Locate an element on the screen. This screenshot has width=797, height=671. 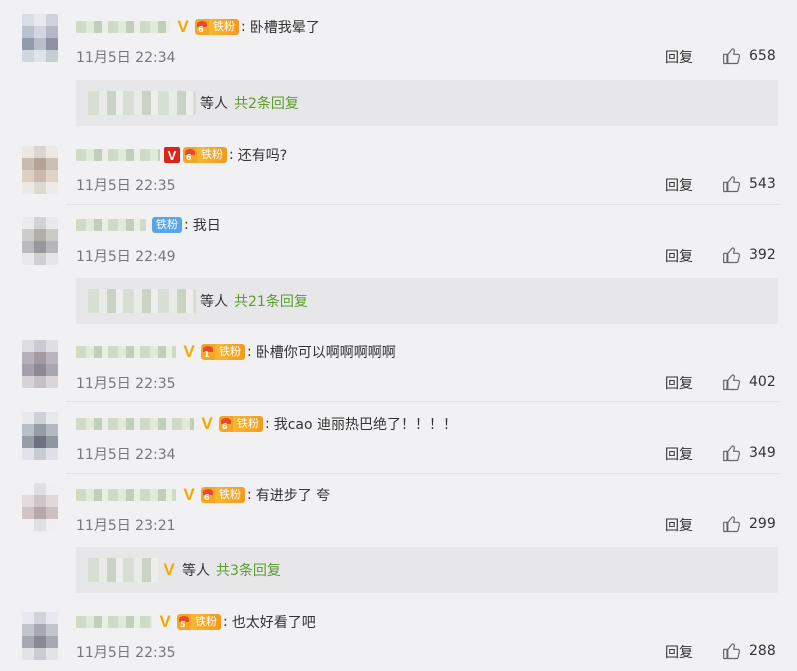
like-button: 299 is located at coordinates (749, 524).